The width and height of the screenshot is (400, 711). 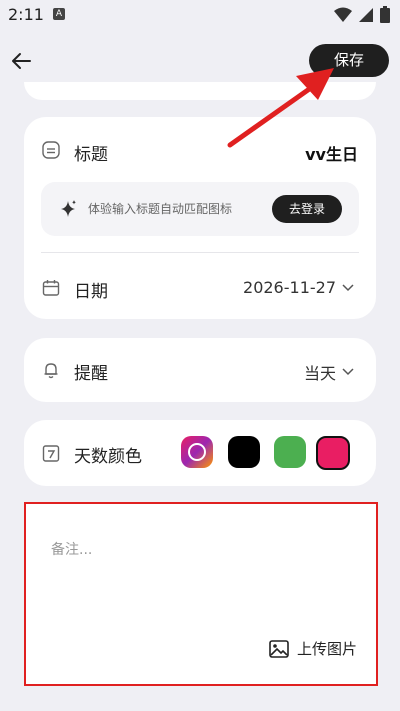 What do you see at coordinates (91, 374) in the screenshot?
I see `reminder-label: 提醒` at bounding box center [91, 374].